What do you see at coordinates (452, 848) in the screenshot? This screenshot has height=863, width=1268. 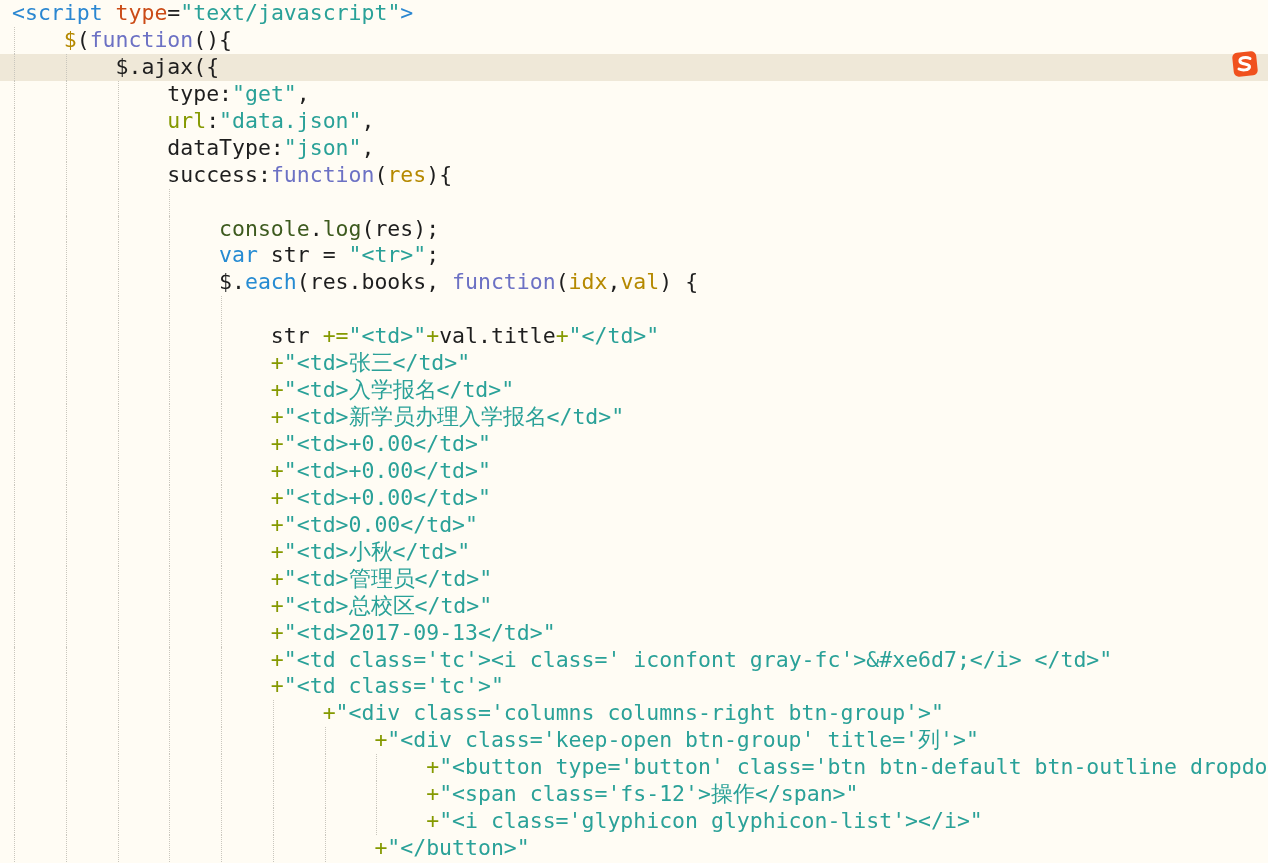 I see `code-line: +"</button>"` at bounding box center [452, 848].